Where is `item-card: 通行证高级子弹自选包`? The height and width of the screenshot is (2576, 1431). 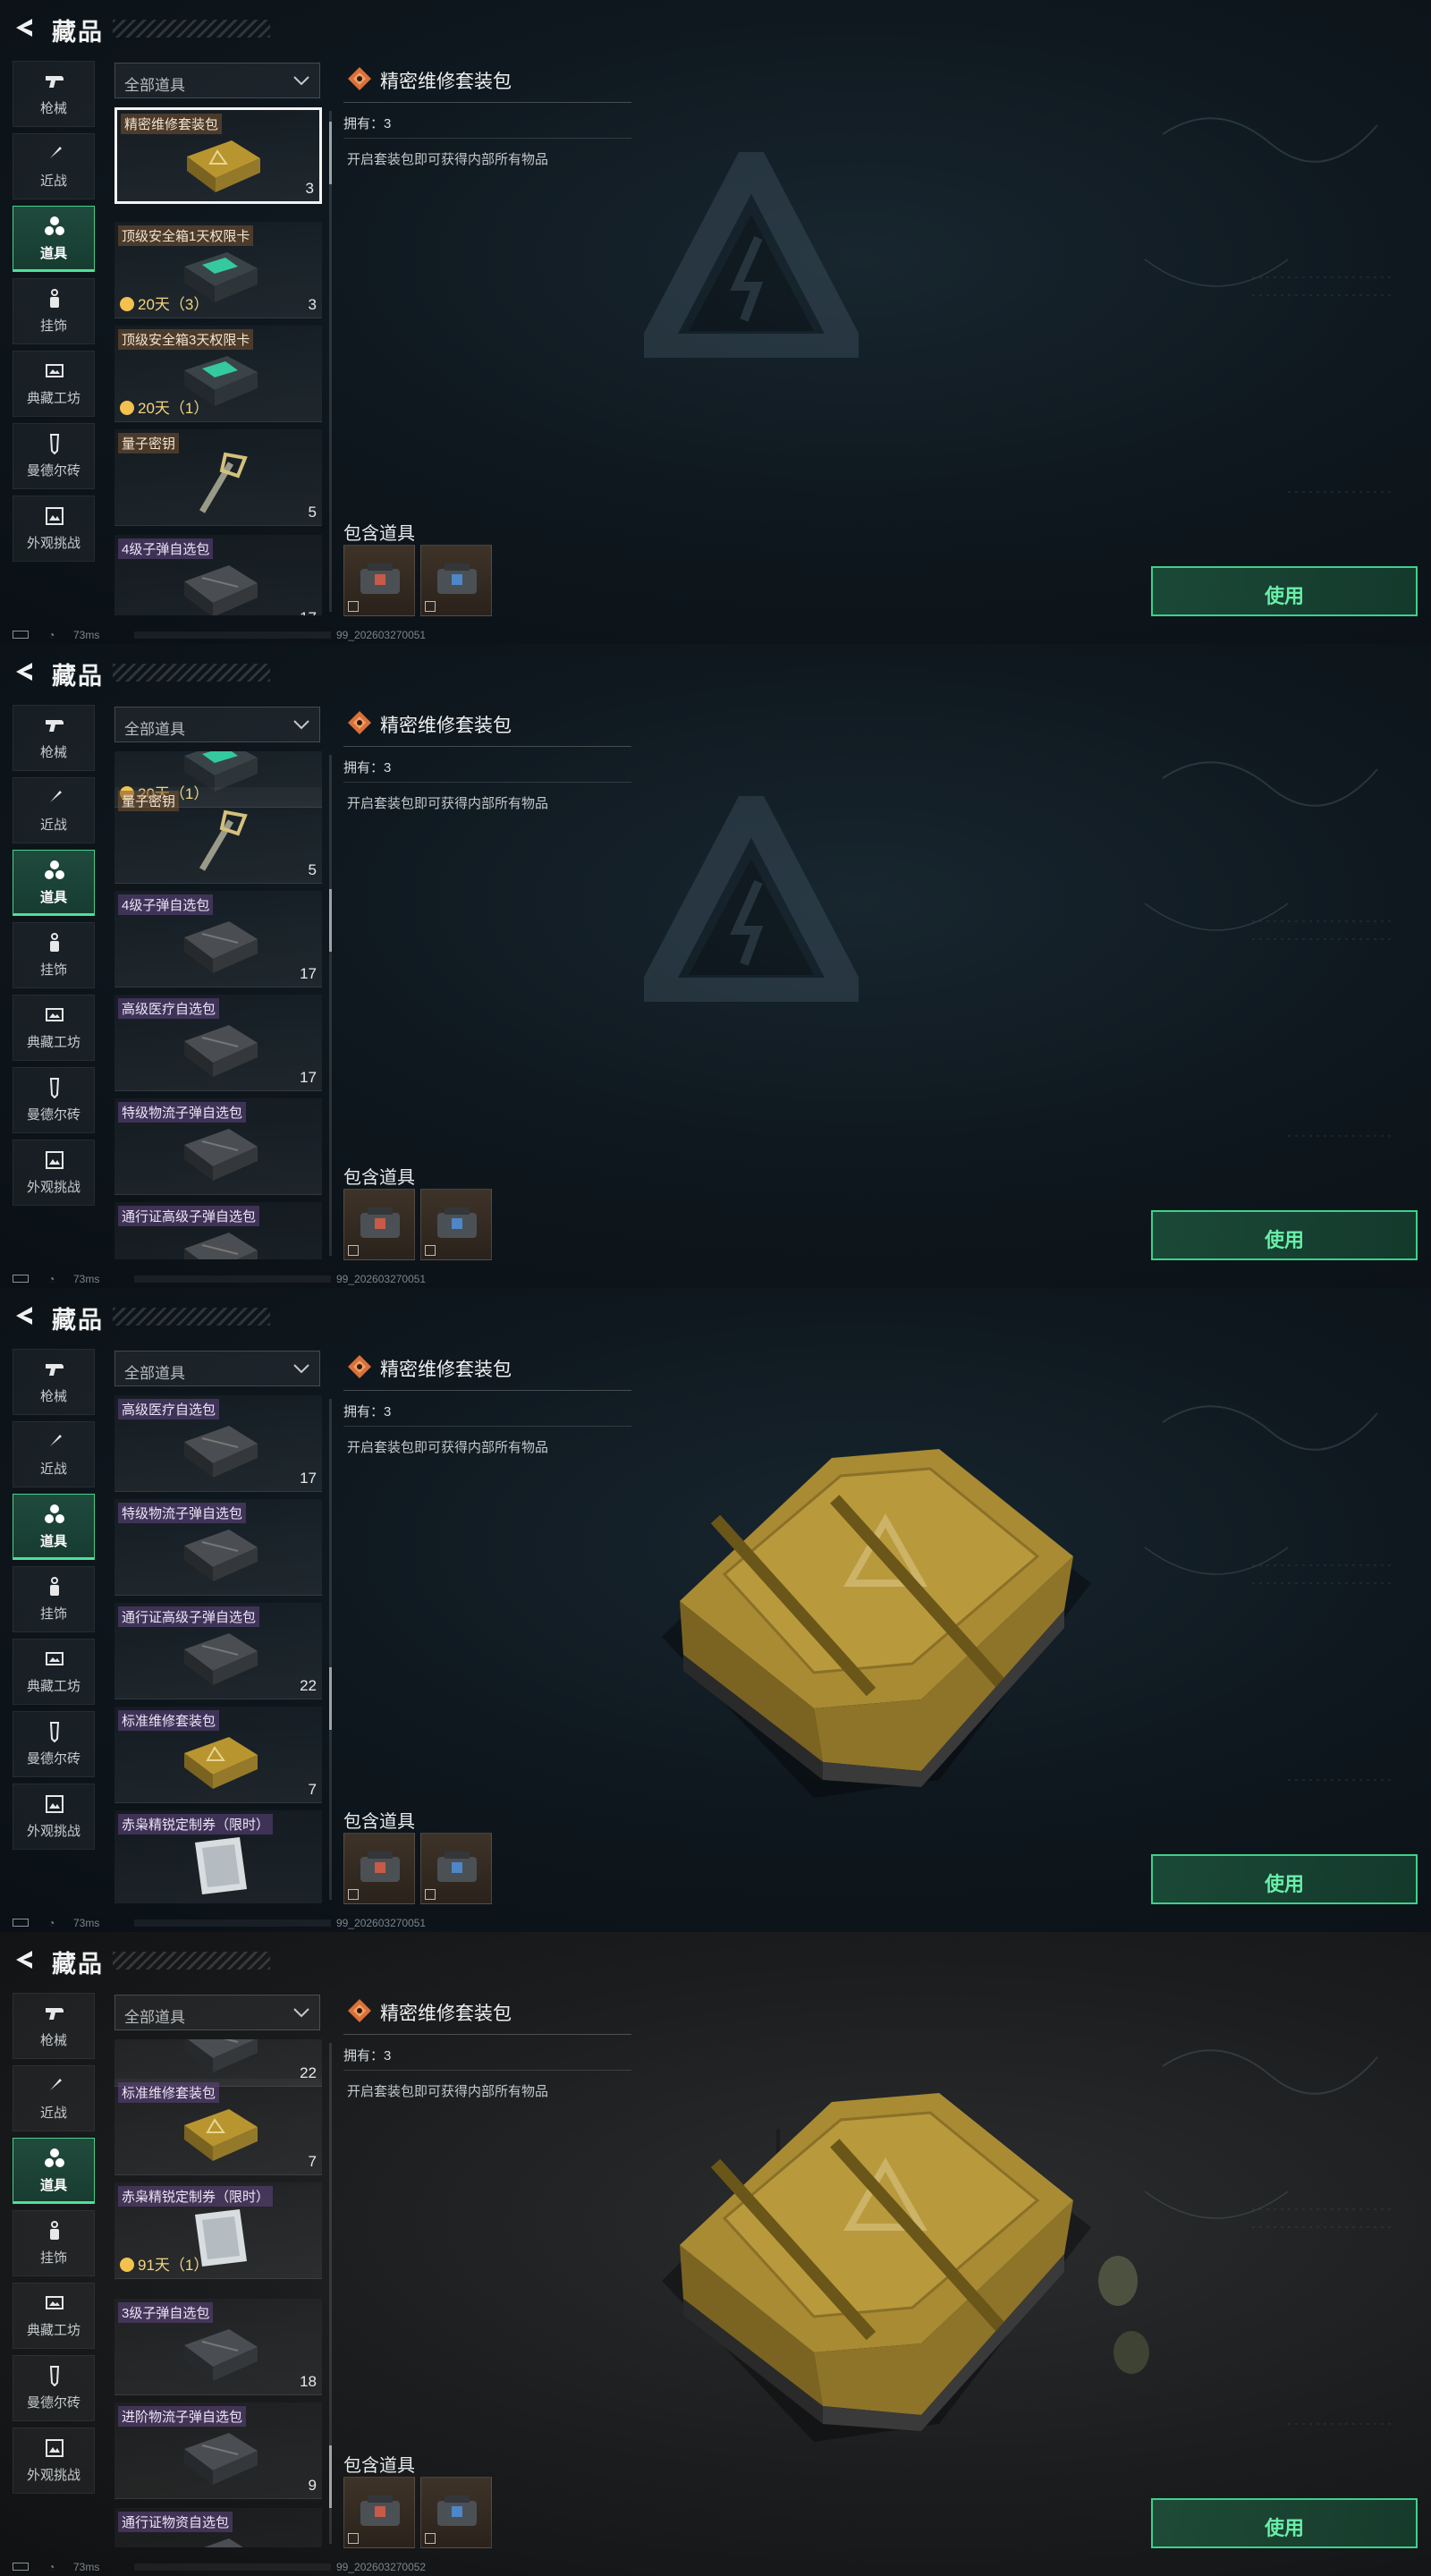 item-card: 通行证高级子弹自选包 is located at coordinates (218, 1230).